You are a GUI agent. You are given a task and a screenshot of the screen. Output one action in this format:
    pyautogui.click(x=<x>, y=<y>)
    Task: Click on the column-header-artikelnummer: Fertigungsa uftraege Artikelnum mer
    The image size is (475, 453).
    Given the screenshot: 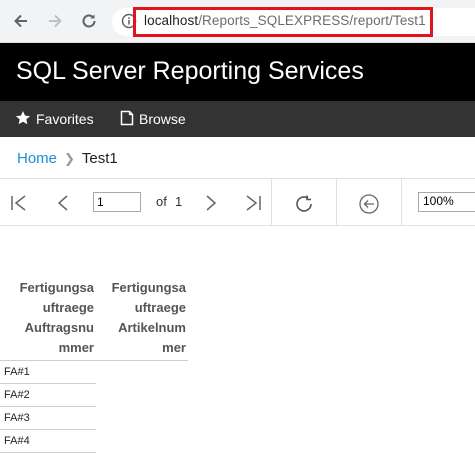 What is the action you would take?
    pyautogui.click(x=142, y=319)
    